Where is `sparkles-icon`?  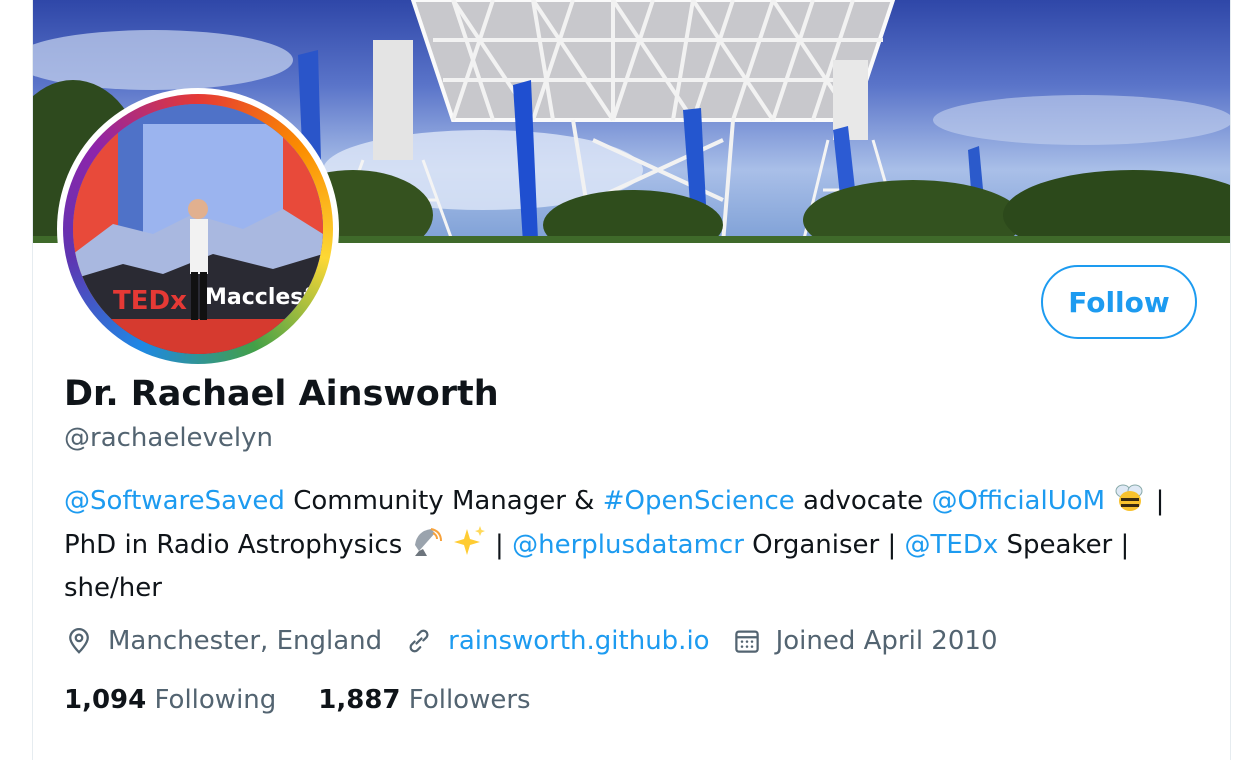
sparkles-icon is located at coordinates (470, 547).